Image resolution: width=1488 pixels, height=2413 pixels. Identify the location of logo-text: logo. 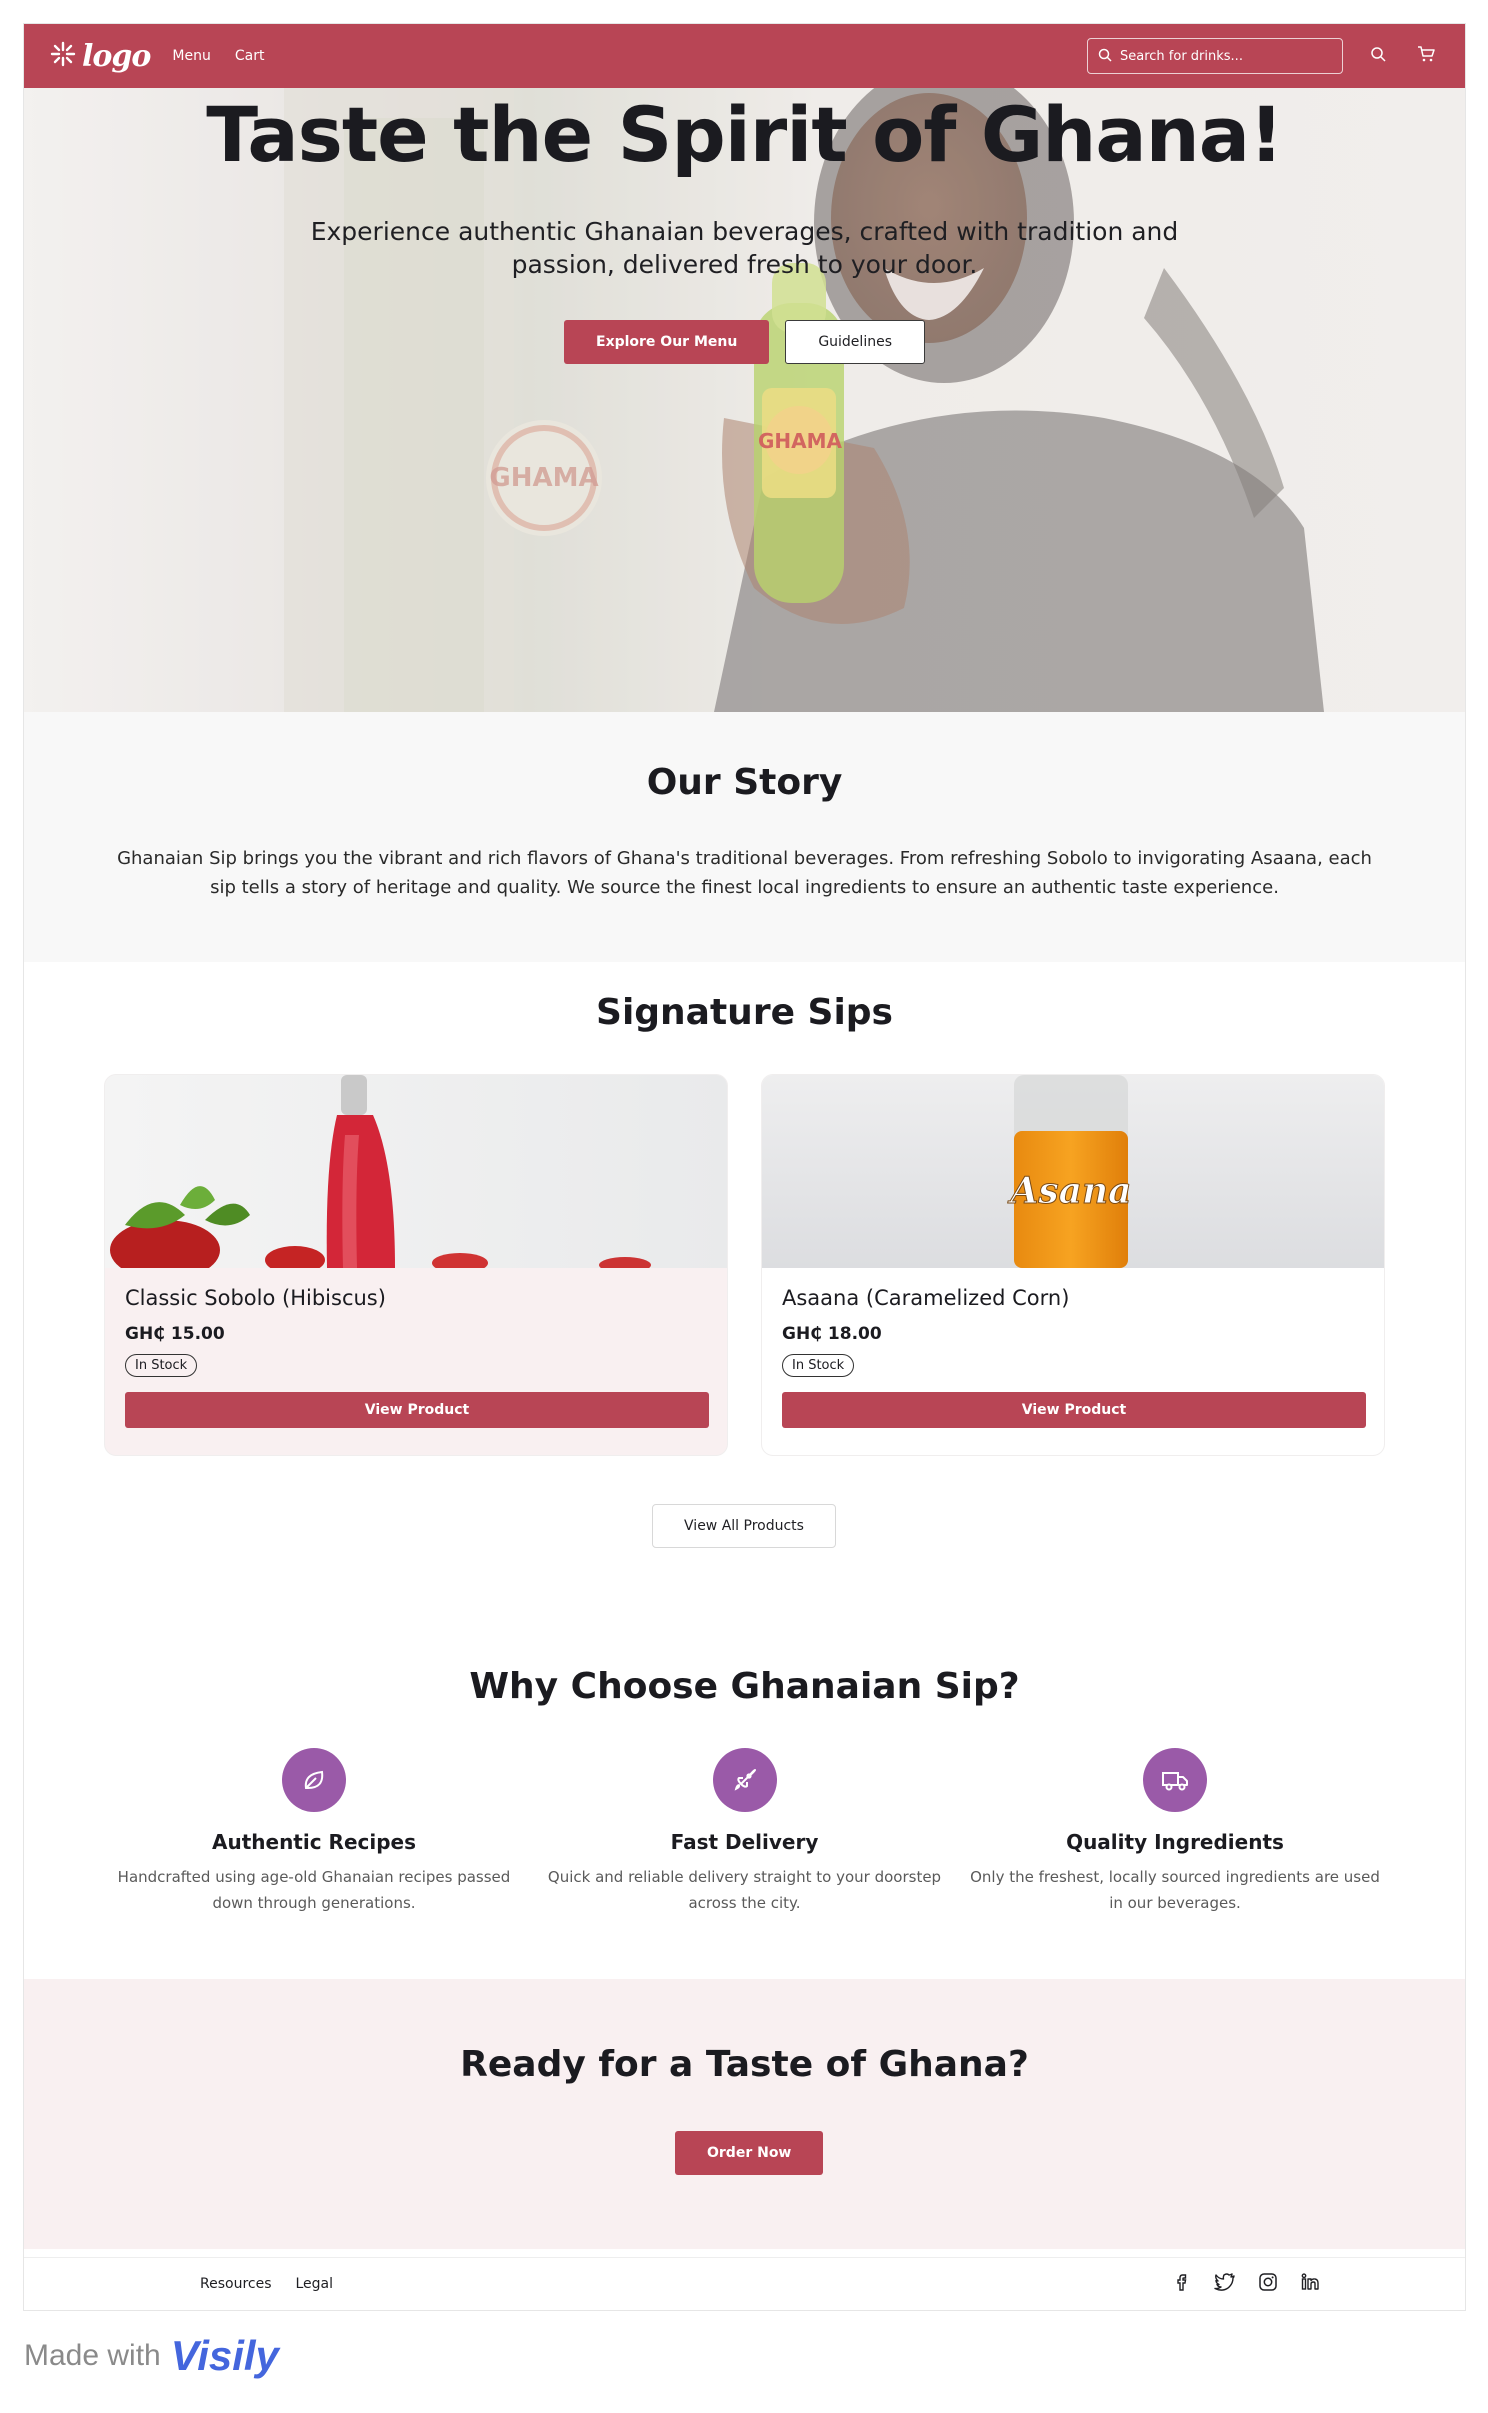
(116, 56).